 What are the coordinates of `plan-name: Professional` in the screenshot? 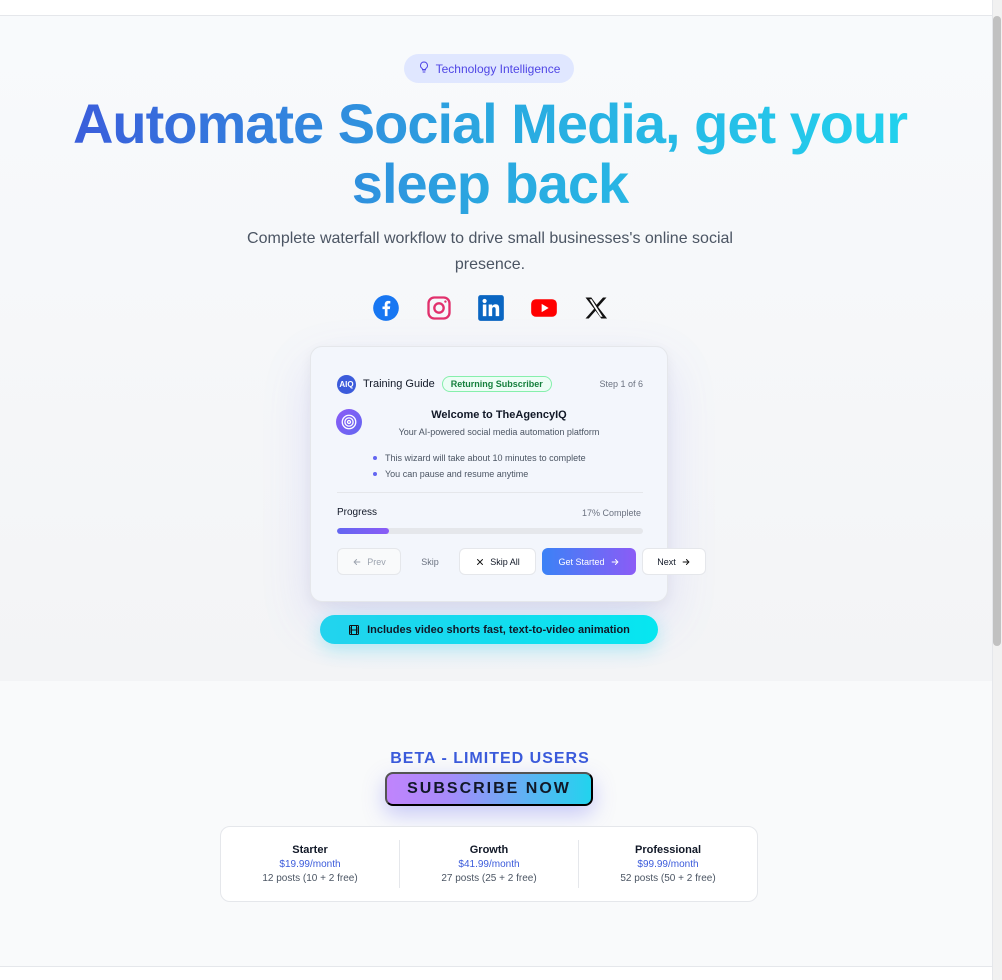 It's located at (668, 850).